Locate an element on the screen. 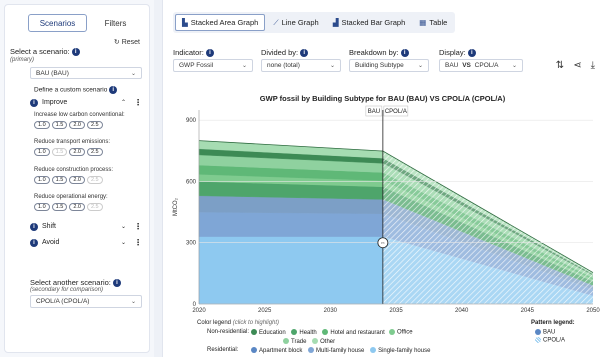 This screenshot has height=357, width=601. legend-item: Health is located at coordinates (304, 332).